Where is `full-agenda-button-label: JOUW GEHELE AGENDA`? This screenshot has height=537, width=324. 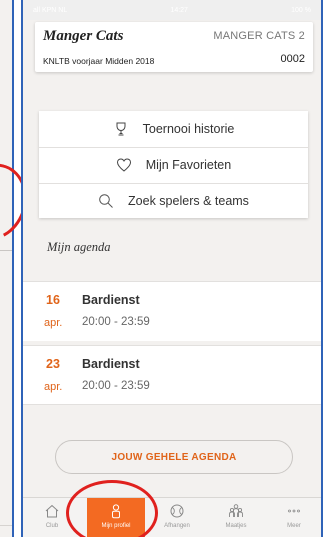 full-agenda-button-label: JOUW GEHELE AGENDA is located at coordinates (174, 457).